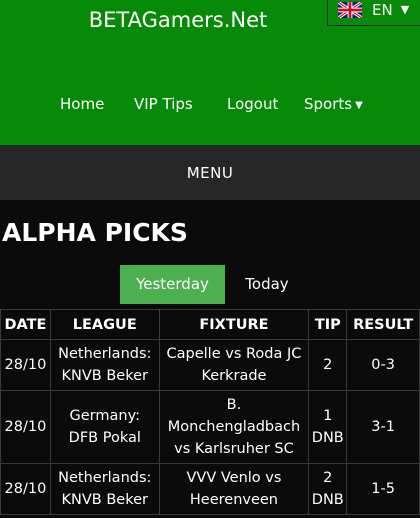 Image resolution: width=420 pixels, height=518 pixels. What do you see at coordinates (104, 427) in the screenshot?
I see `cell-league: Germany: DFB Pokal` at bounding box center [104, 427].